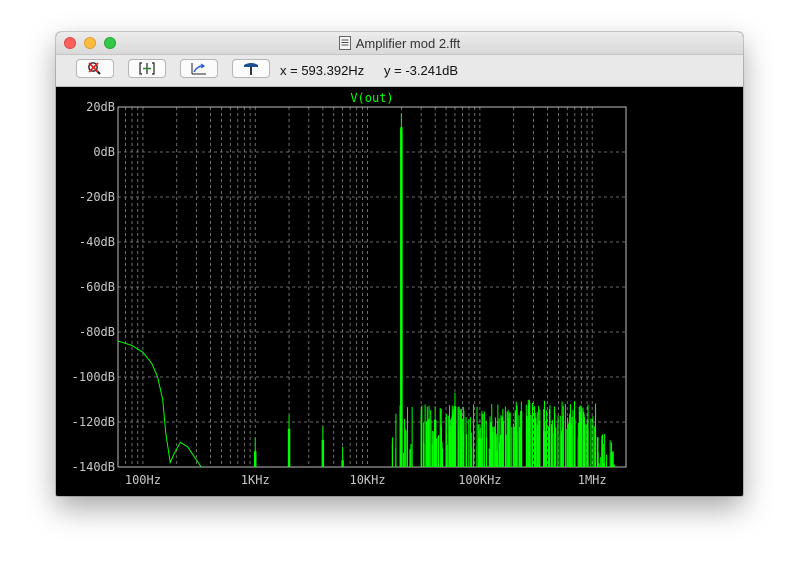  What do you see at coordinates (104, 152) in the screenshot?
I see `y-tick-label: 0dB` at bounding box center [104, 152].